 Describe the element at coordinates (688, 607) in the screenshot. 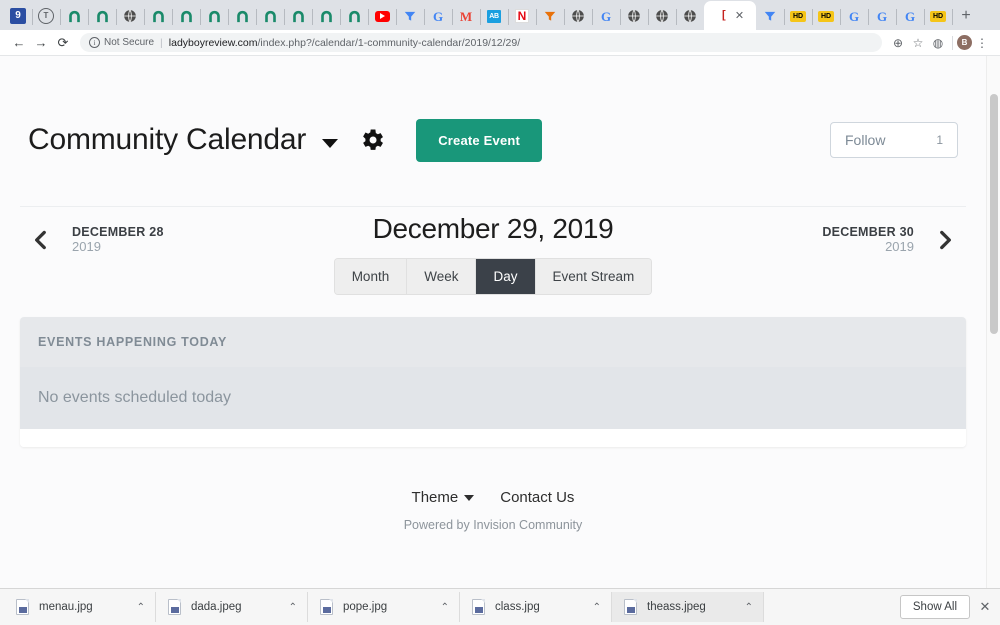

I see `download-item: theass.jpeg ⌃` at that location.